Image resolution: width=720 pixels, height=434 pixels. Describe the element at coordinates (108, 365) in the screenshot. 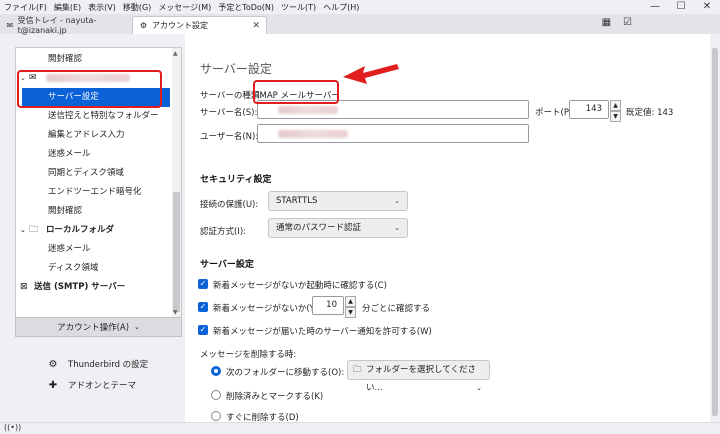

I see `thunderbird-settings-label: Thunderbird の設定` at that location.